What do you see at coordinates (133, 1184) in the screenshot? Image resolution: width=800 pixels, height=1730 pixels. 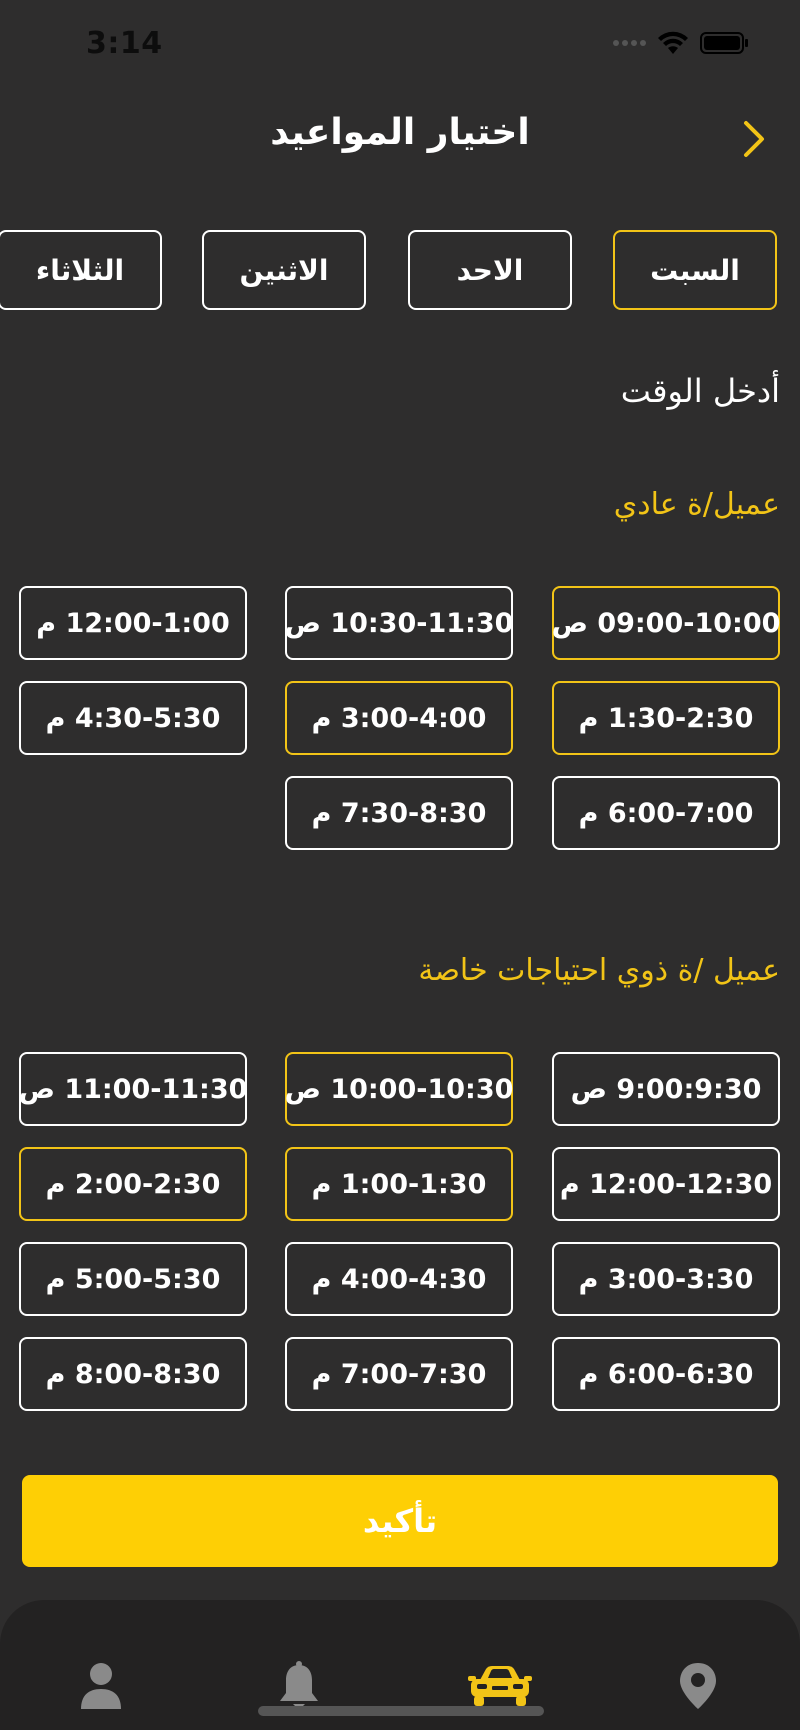 I see `time-slot: 2:00-2:30 م` at bounding box center [133, 1184].